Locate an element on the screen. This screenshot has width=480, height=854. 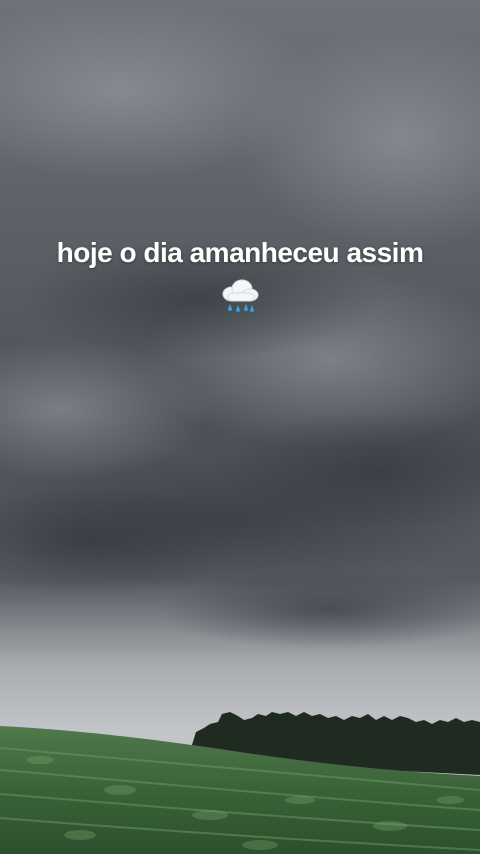
caption-text: hoje o dia amanheceu assim is located at coordinates (240, 252).